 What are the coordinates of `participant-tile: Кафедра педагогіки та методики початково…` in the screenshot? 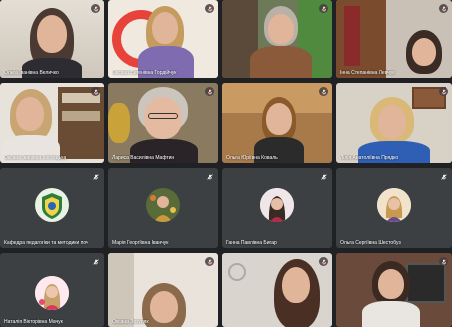 It's located at (52, 208).